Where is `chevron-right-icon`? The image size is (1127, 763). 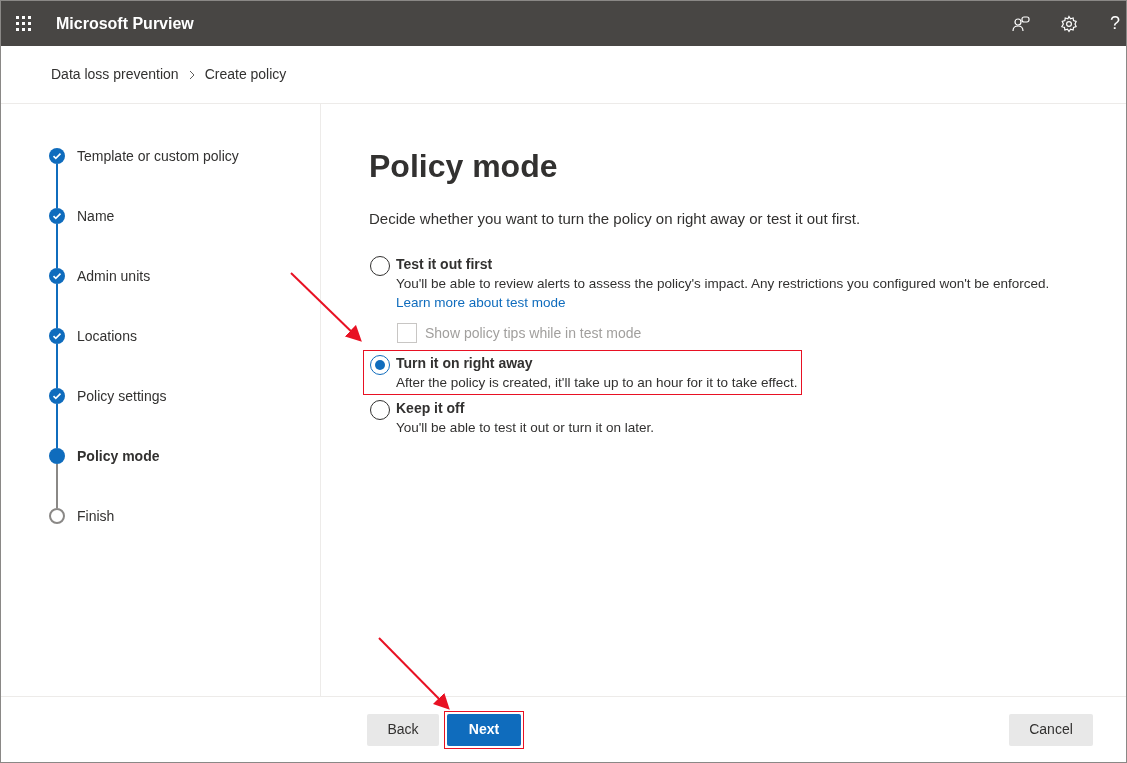 chevron-right-icon is located at coordinates (191, 74).